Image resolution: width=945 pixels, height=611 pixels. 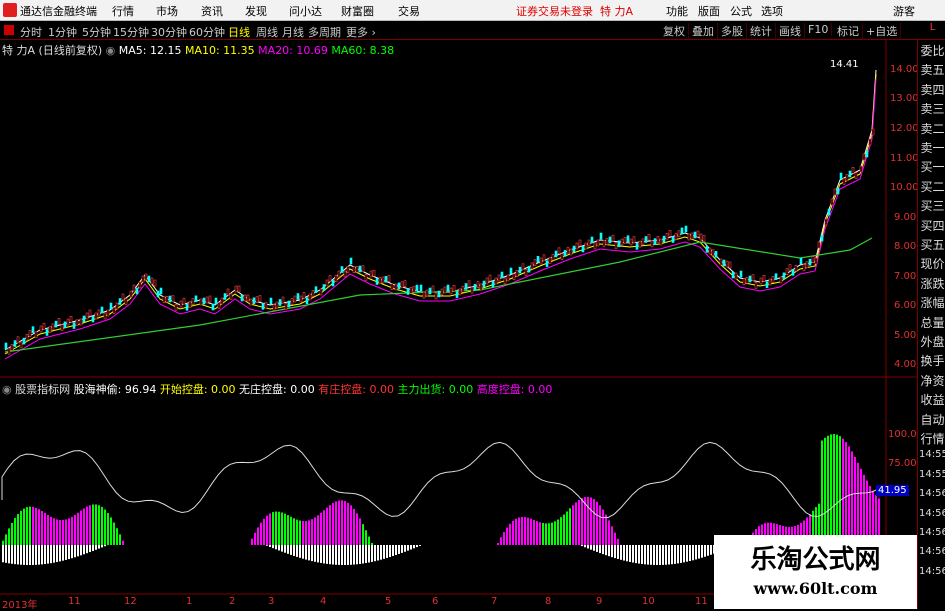 I want to click on x-tick: 7, so click(x=494, y=601).